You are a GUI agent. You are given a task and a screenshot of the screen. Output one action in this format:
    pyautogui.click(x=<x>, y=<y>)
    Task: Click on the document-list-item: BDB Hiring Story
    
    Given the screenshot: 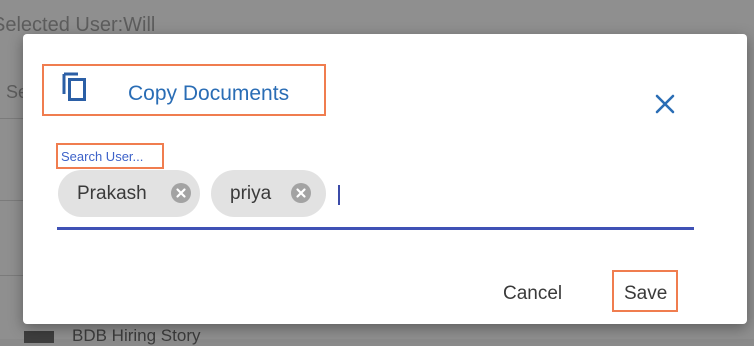 What is the action you would take?
    pyautogui.click(x=136, y=336)
    